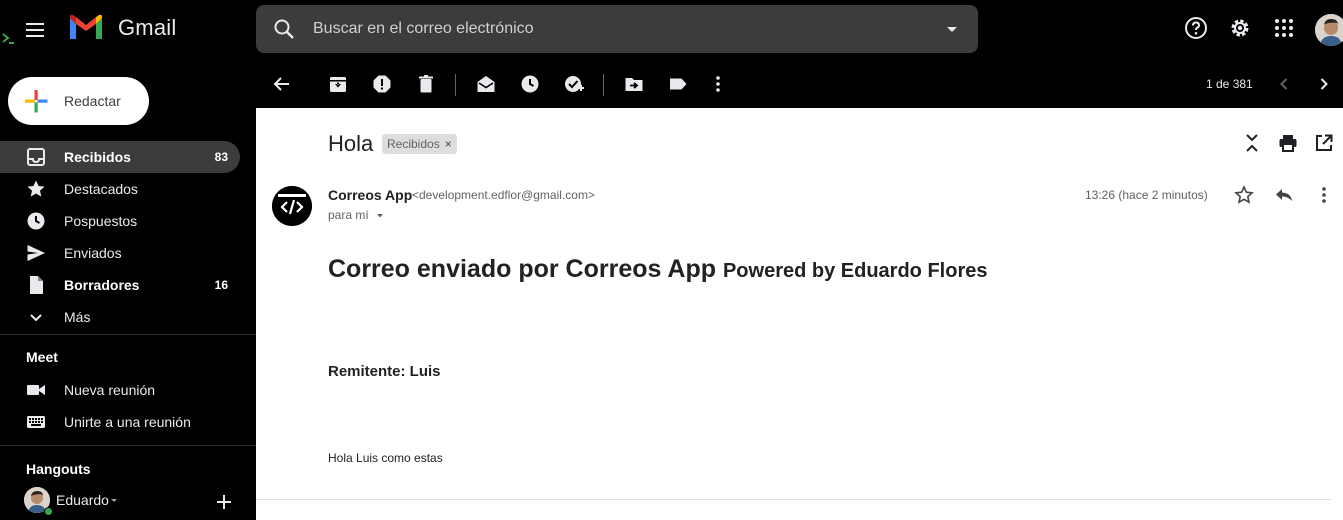  What do you see at coordinates (36, 30) in the screenshot?
I see `main-menu-icon` at bounding box center [36, 30].